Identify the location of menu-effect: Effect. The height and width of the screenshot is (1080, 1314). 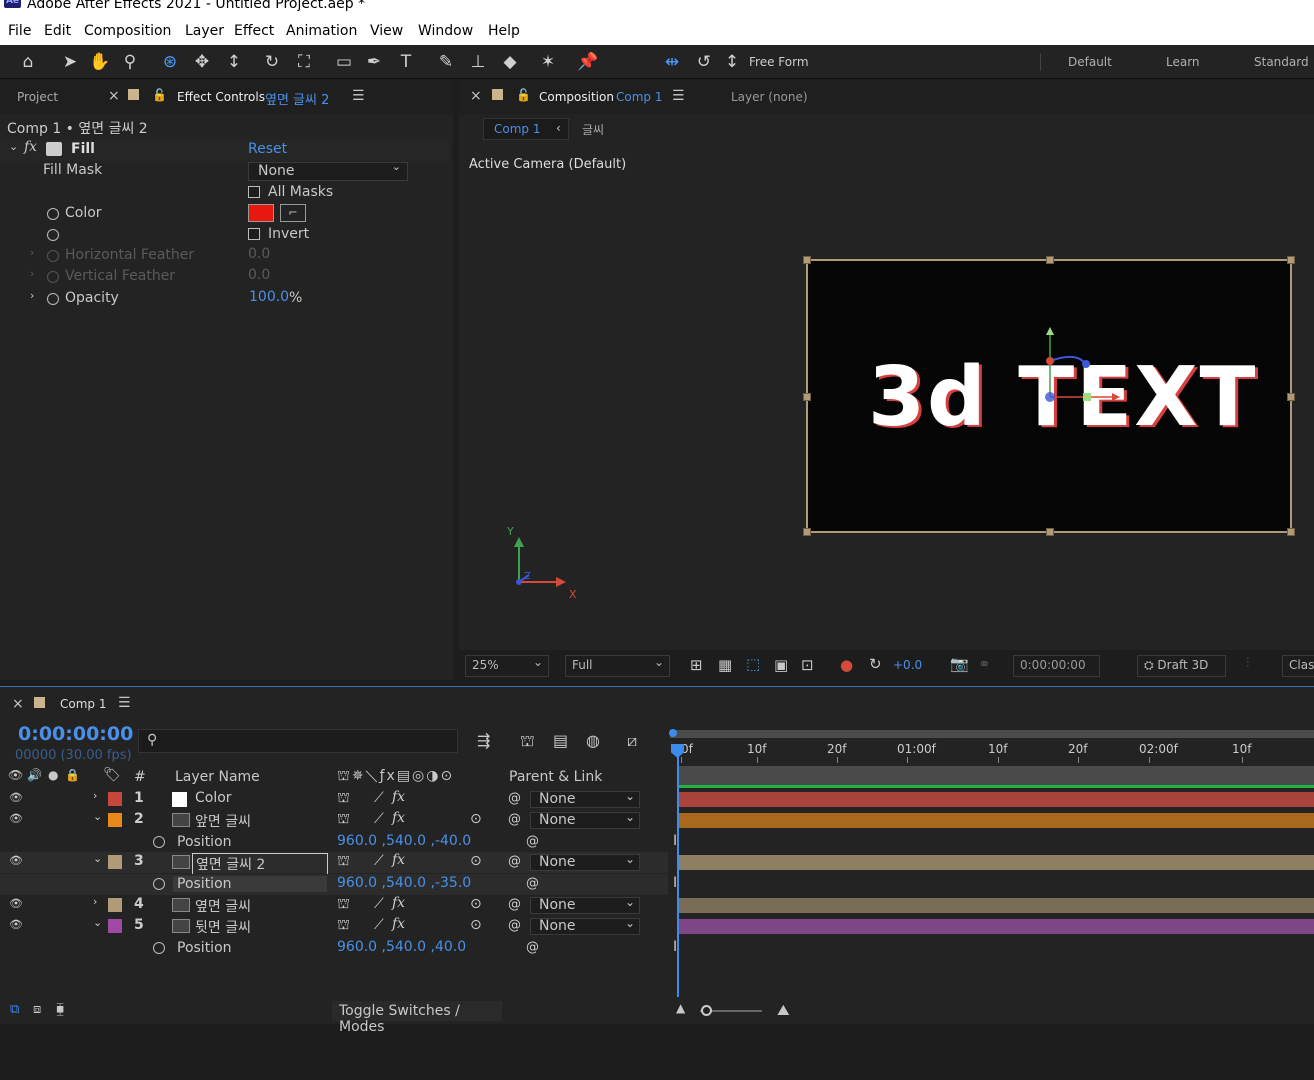
(254, 31).